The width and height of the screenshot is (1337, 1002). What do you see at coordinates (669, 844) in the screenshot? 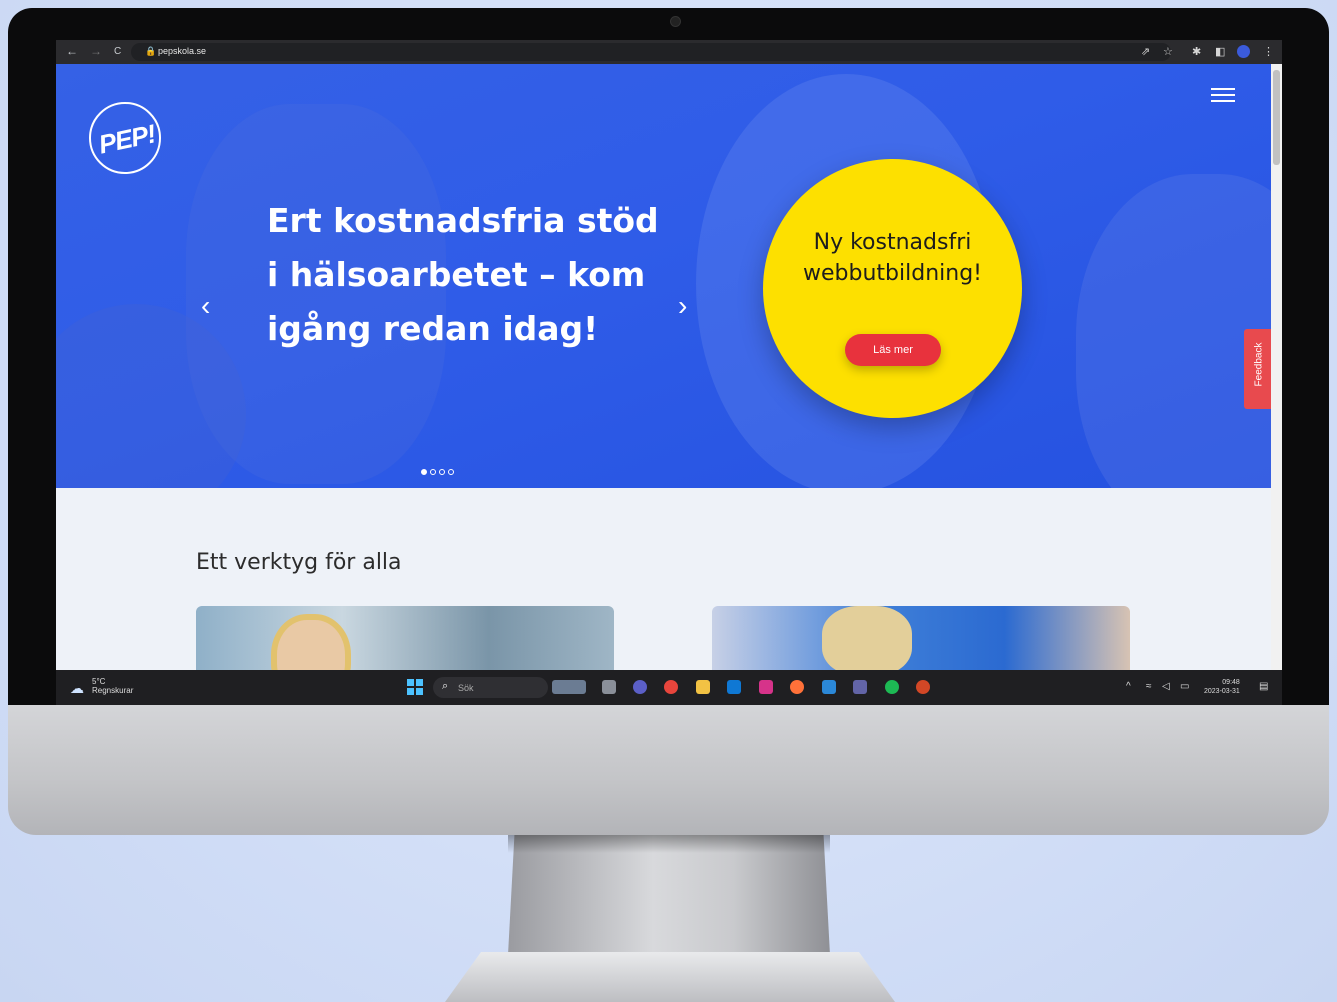
I see `stand-shadow` at bounding box center [669, 844].